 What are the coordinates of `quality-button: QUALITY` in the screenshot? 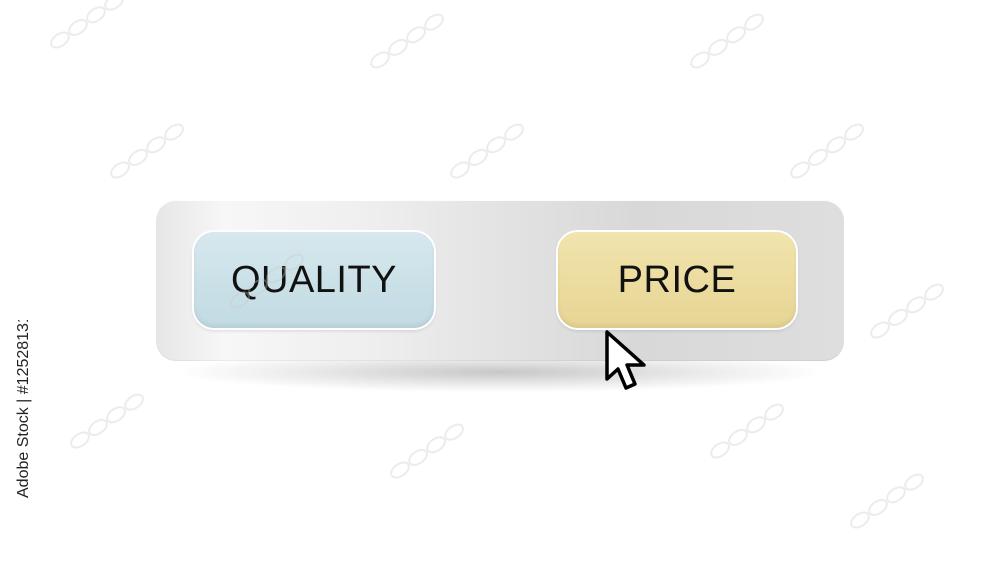 It's located at (314, 280).